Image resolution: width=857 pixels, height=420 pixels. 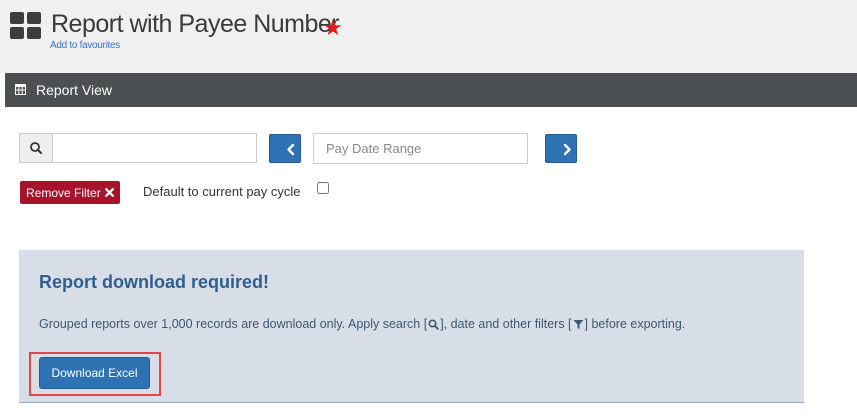 What do you see at coordinates (578, 324) in the screenshot?
I see `filter-icon` at bounding box center [578, 324].